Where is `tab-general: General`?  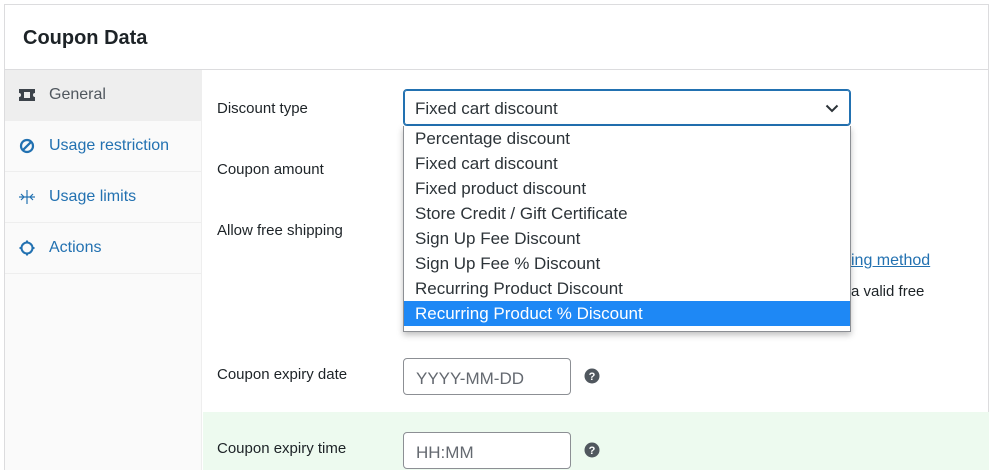 tab-general: General is located at coordinates (103, 95).